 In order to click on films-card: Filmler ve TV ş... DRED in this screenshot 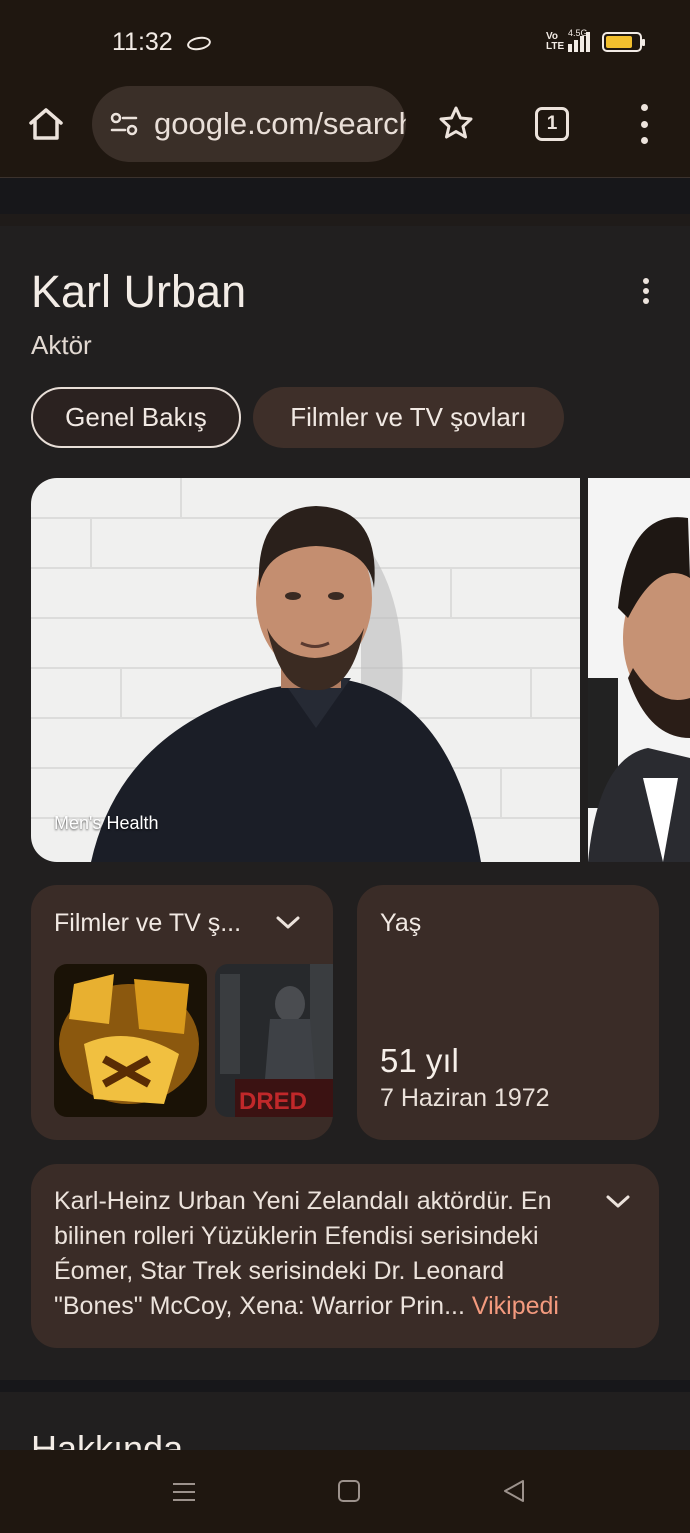, I will do `click(182, 1012)`.